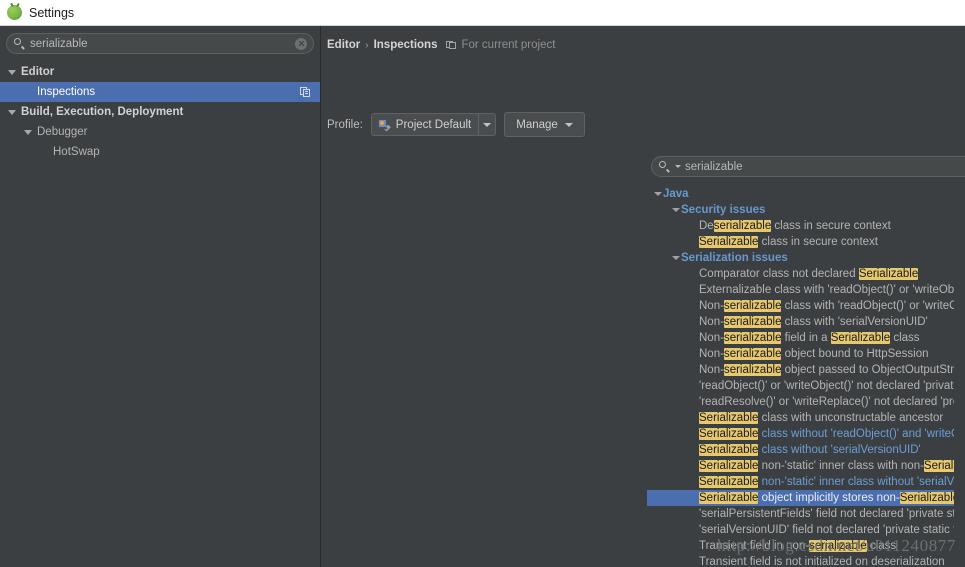  Describe the element at coordinates (723, 210) in the screenshot. I see `inspection-name: Security issues` at that location.